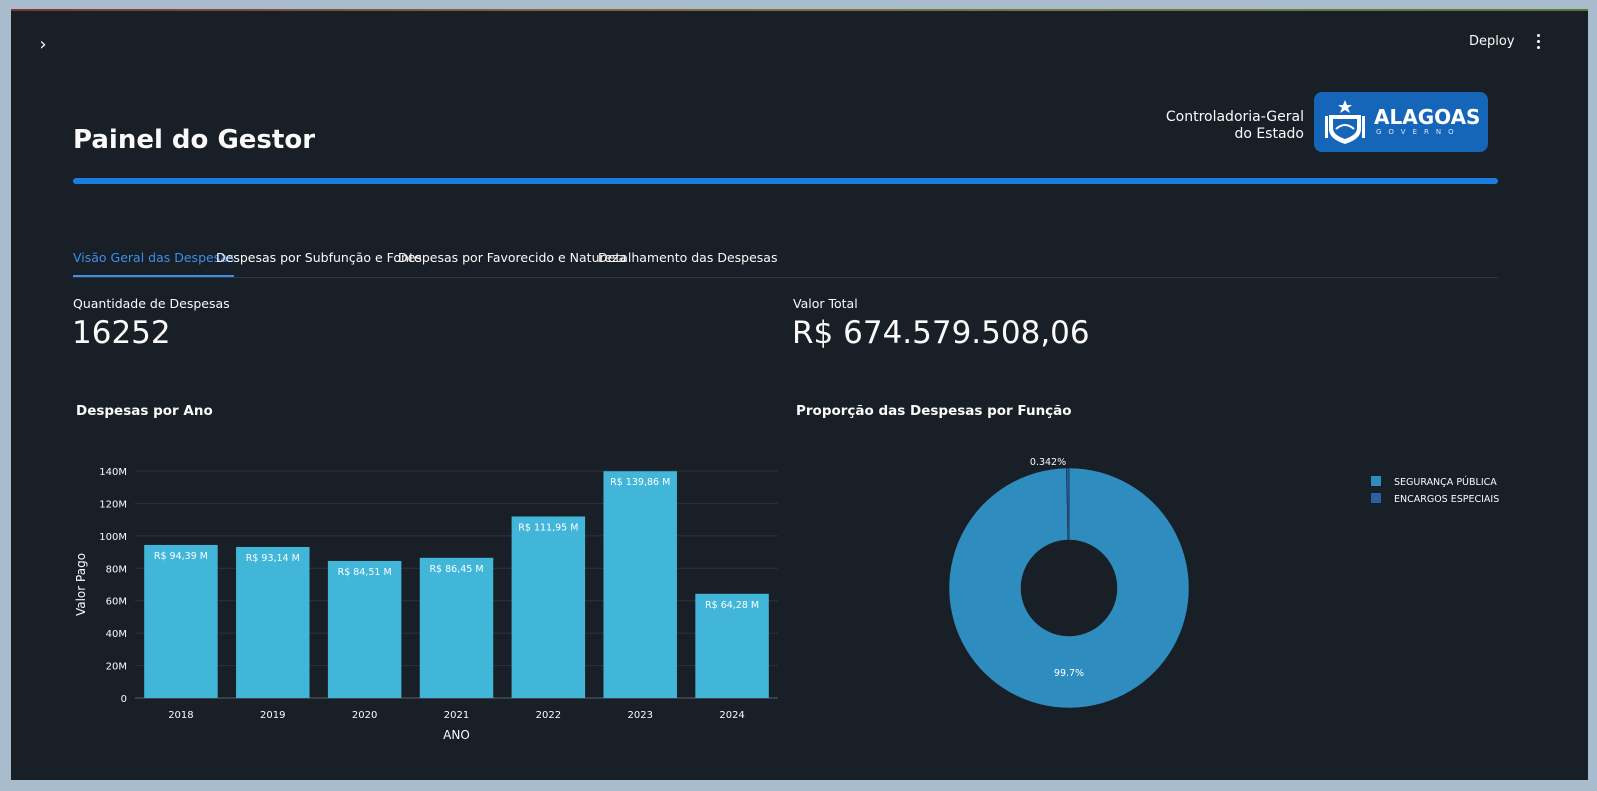 The image size is (1597, 791). Describe the element at coordinates (154, 262) in the screenshot. I see `tab-visao-geral: Visão Geral das Despesas` at that location.